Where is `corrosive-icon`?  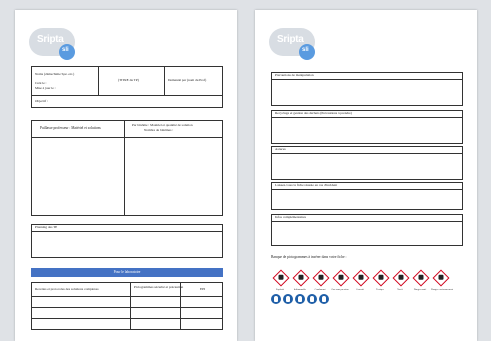 corrosive-icon is located at coordinates (361, 278).